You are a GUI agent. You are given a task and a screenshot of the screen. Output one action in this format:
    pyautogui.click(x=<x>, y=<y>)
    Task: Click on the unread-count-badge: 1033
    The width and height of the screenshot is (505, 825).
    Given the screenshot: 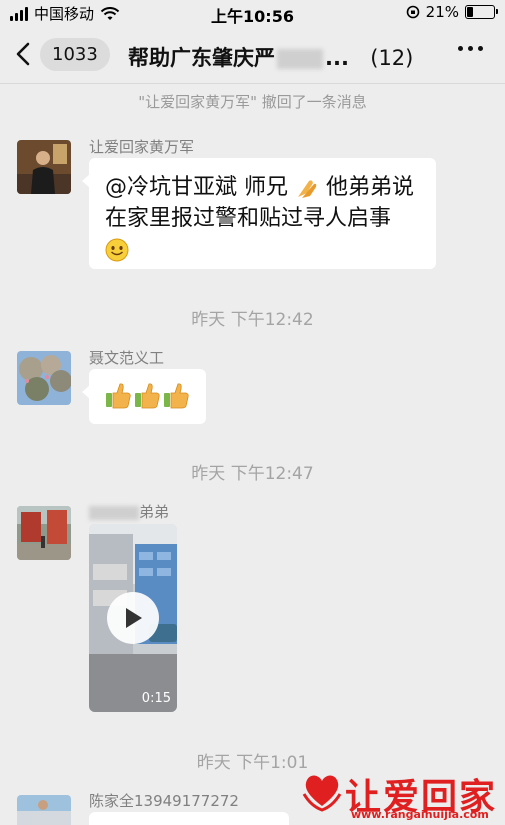 What is the action you would take?
    pyautogui.click(x=75, y=54)
    